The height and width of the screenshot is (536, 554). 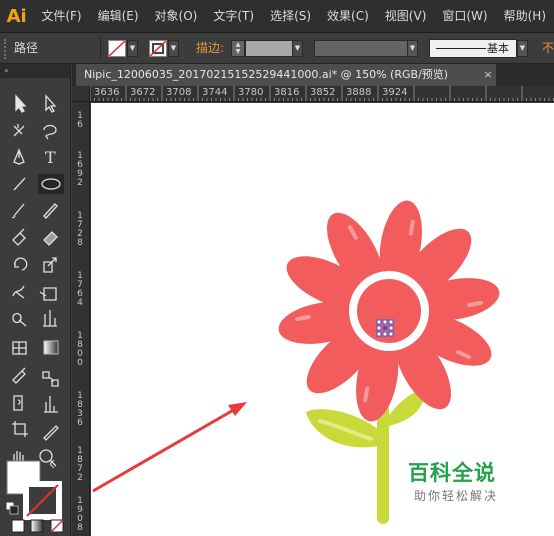 I want to click on control-bar: 路径 ▼ ▼ 描边: ▲ ▼ ▼ ▼ 基本 ▼ 不, so click(x=277, y=48).